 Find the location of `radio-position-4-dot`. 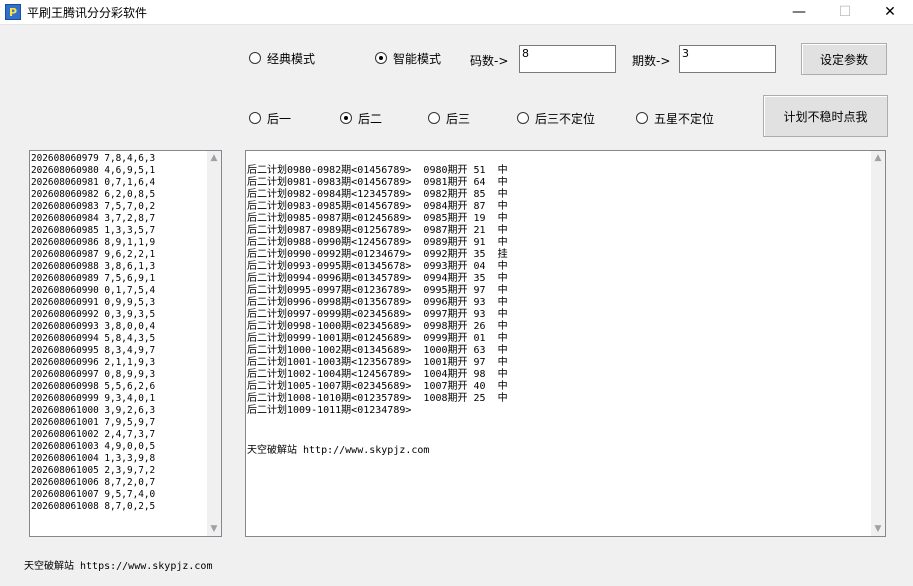

radio-position-4-dot is located at coordinates (523, 118).